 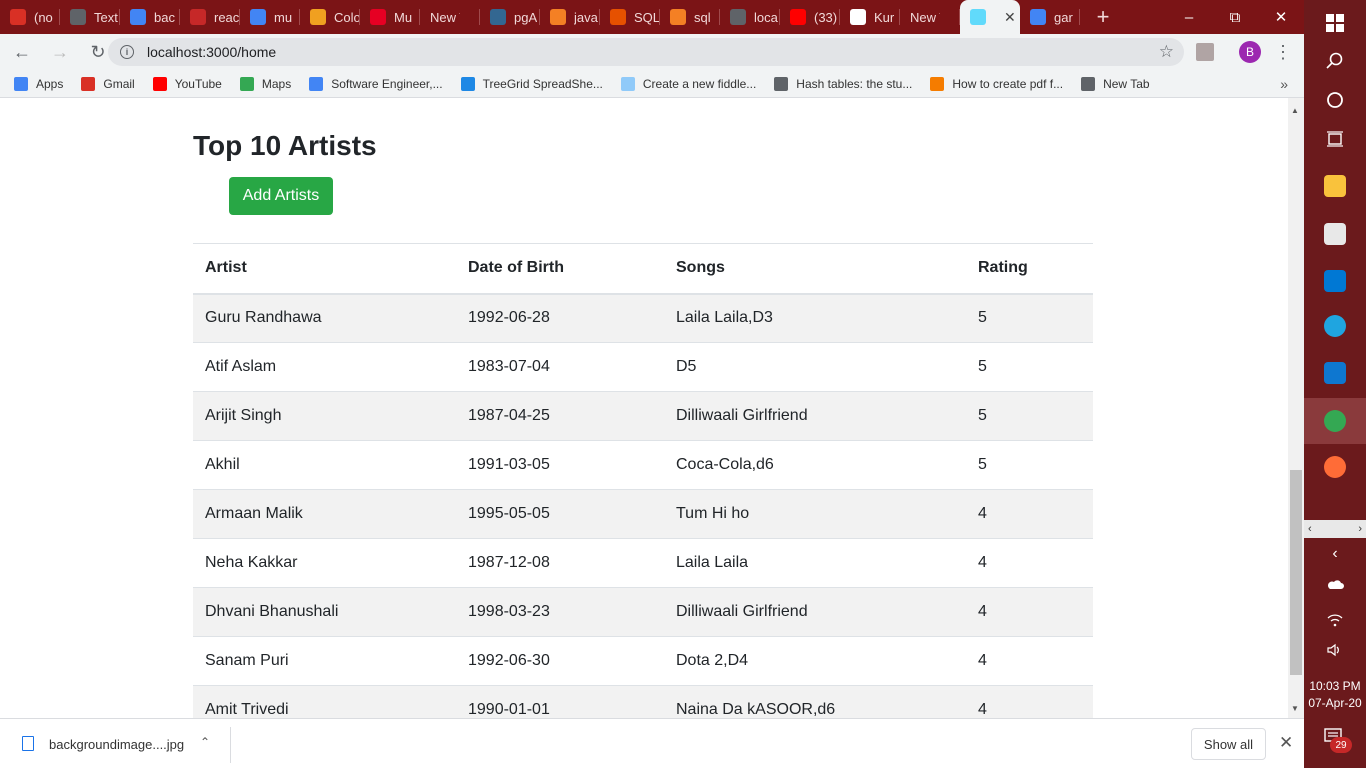 I want to click on download-filename: backgroundimage....jpg, so click(x=116, y=744).